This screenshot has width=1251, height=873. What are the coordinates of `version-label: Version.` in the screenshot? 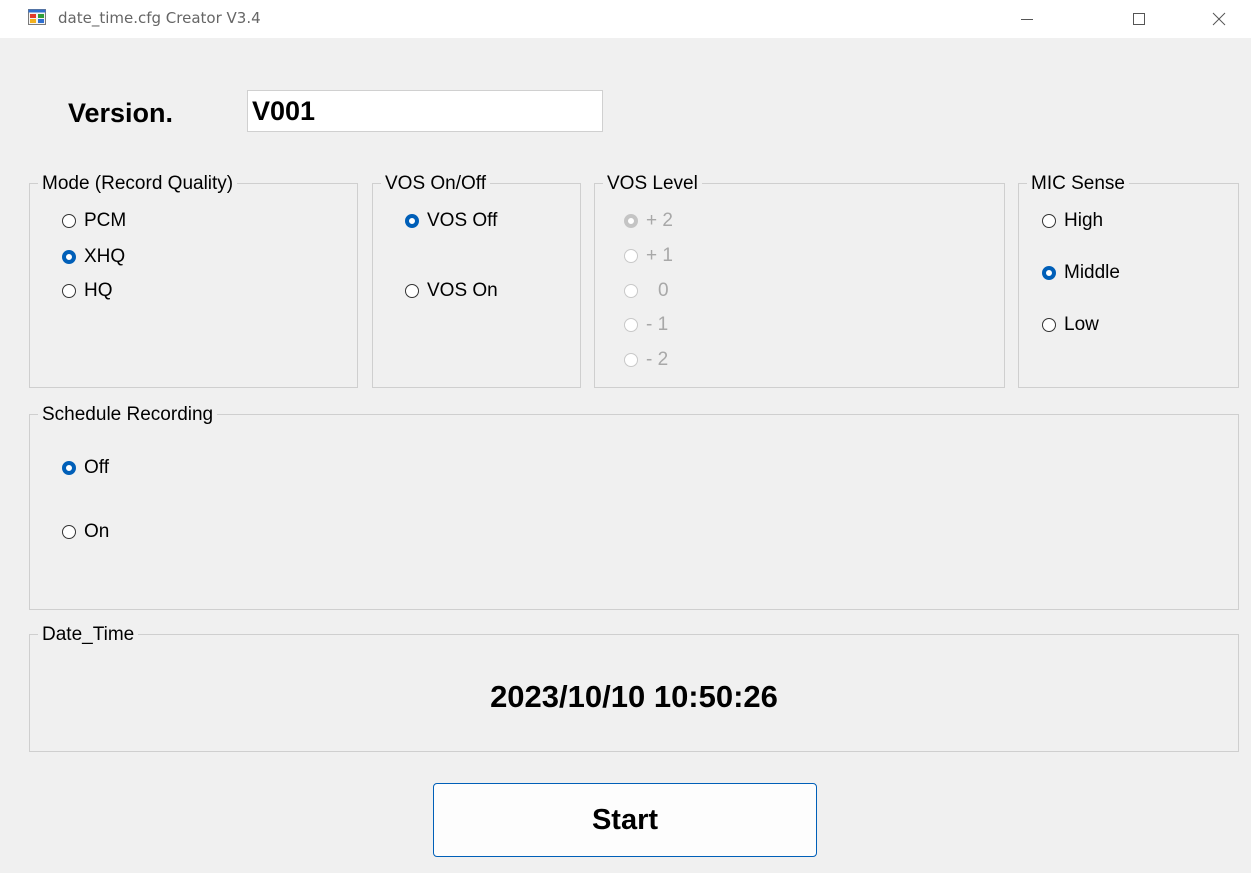 It's located at (121, 113).